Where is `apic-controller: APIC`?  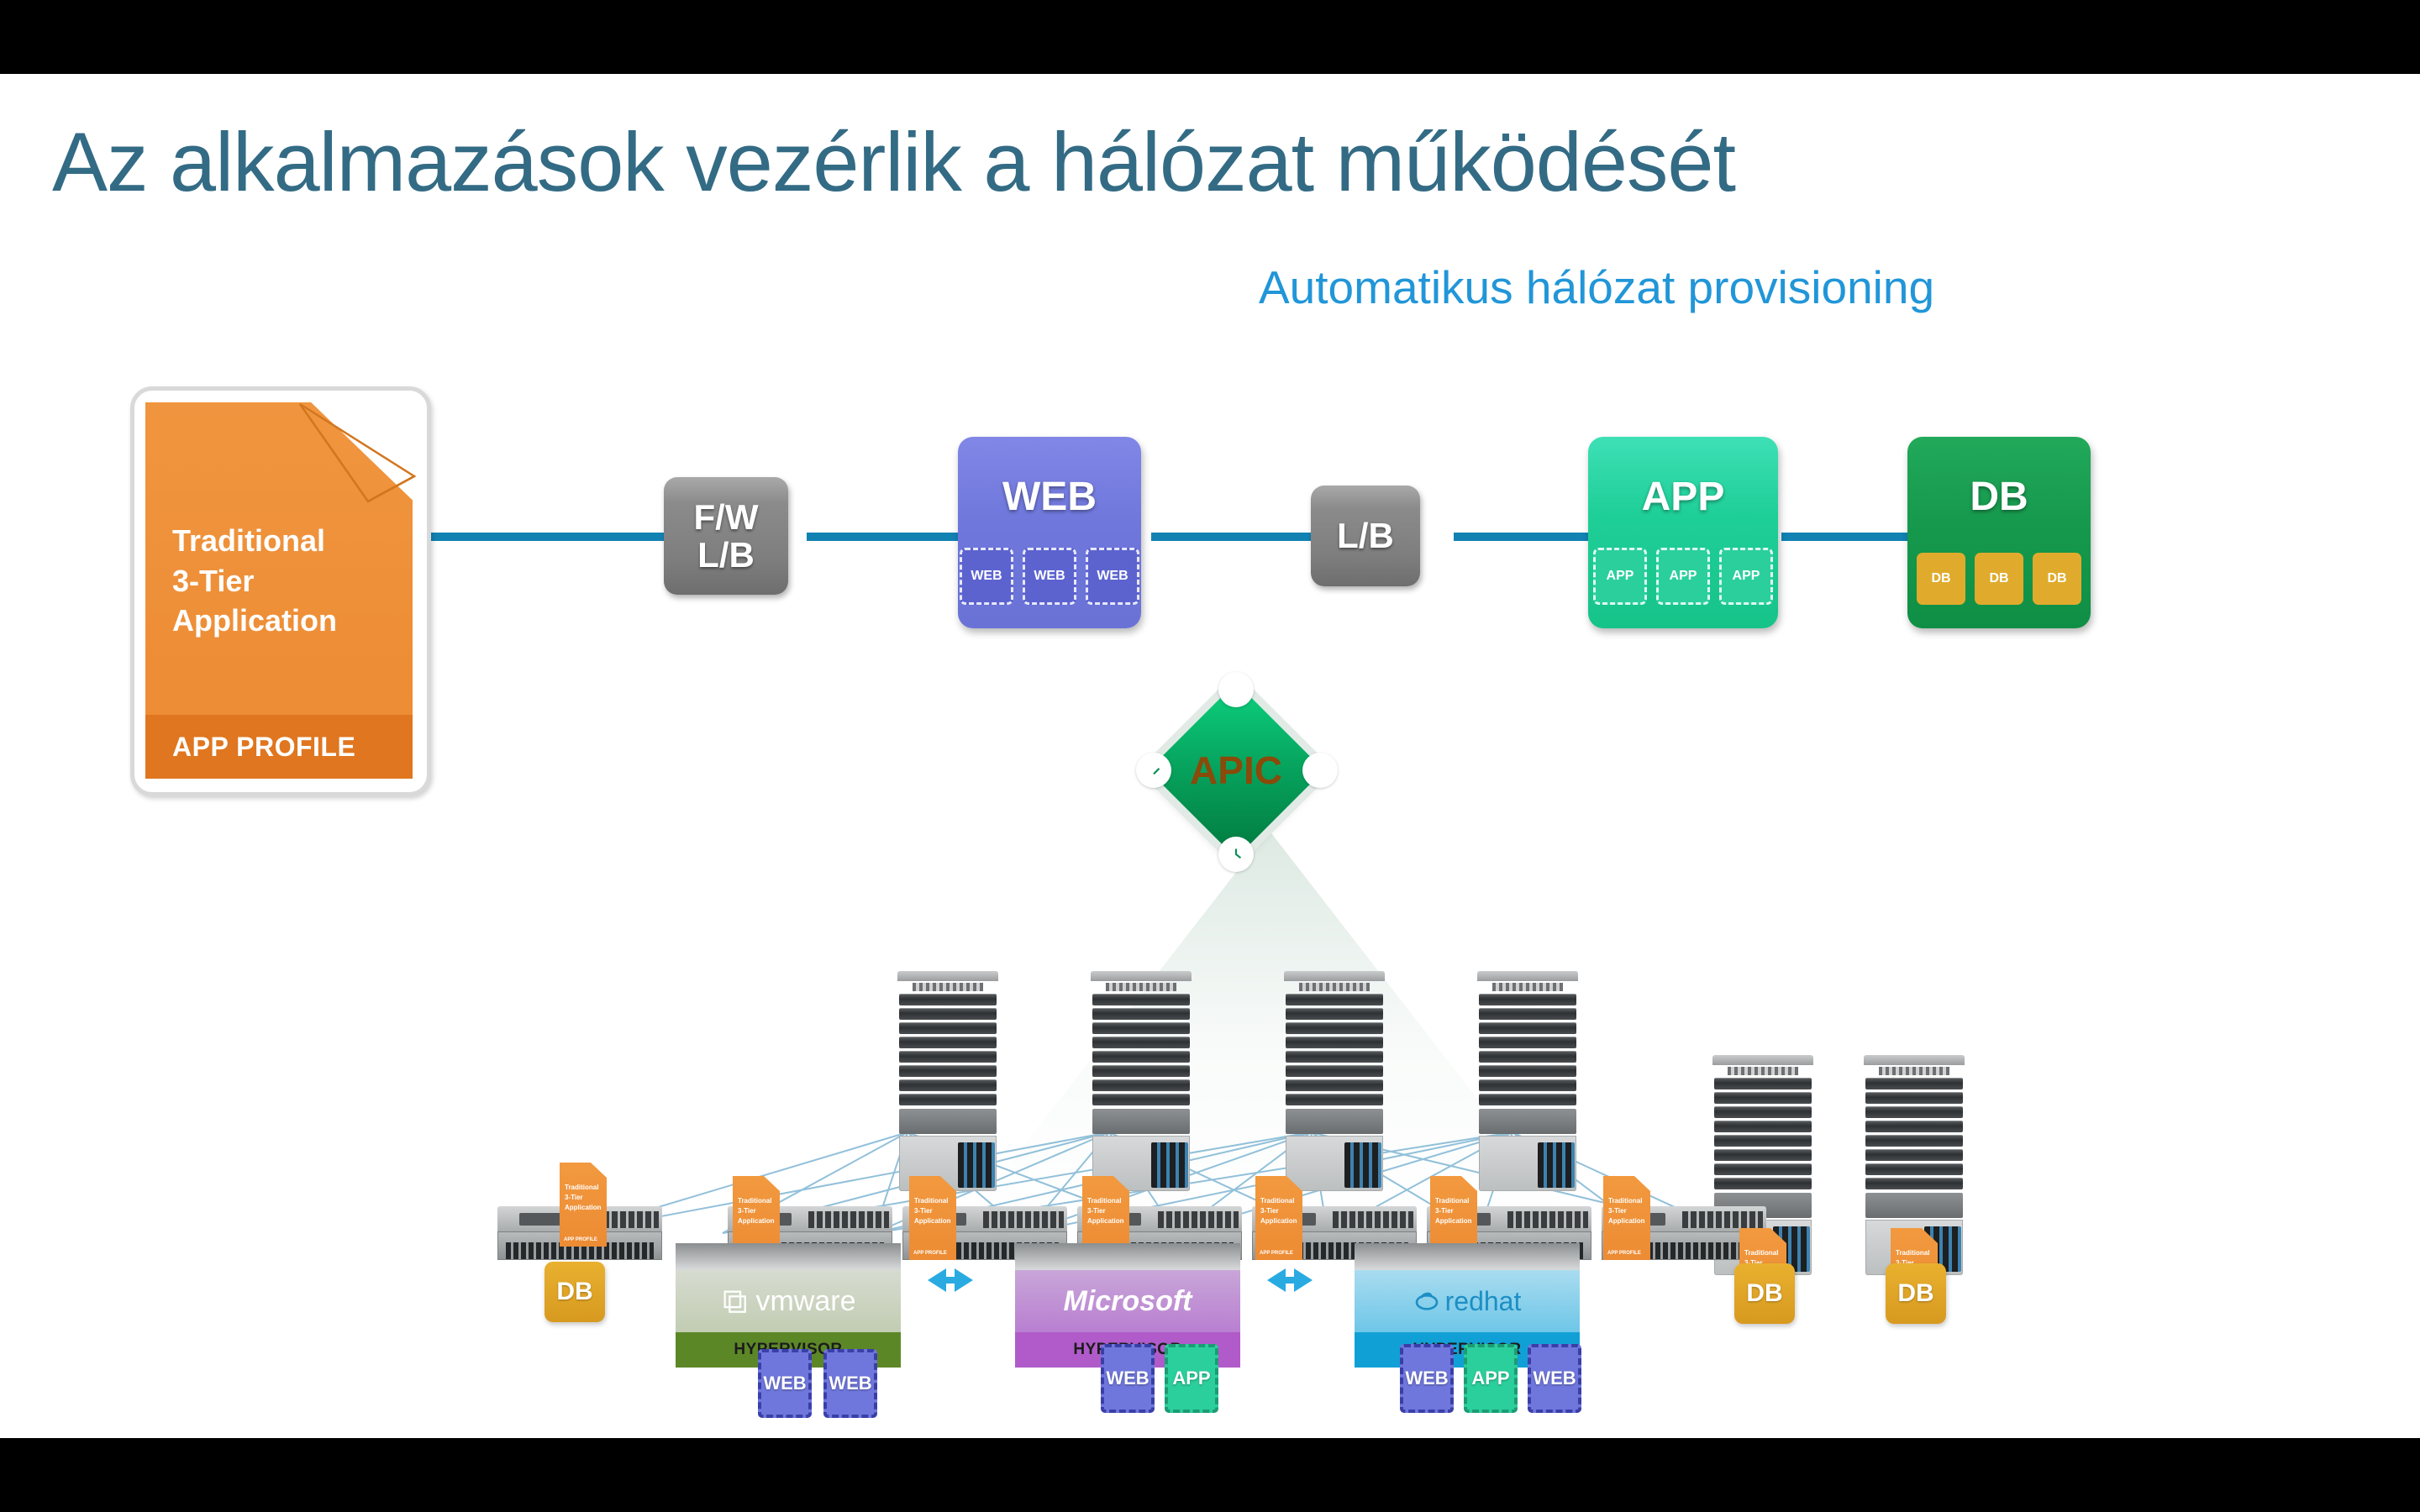
apic-controller: APIC is located at coordinates (1237, 772).